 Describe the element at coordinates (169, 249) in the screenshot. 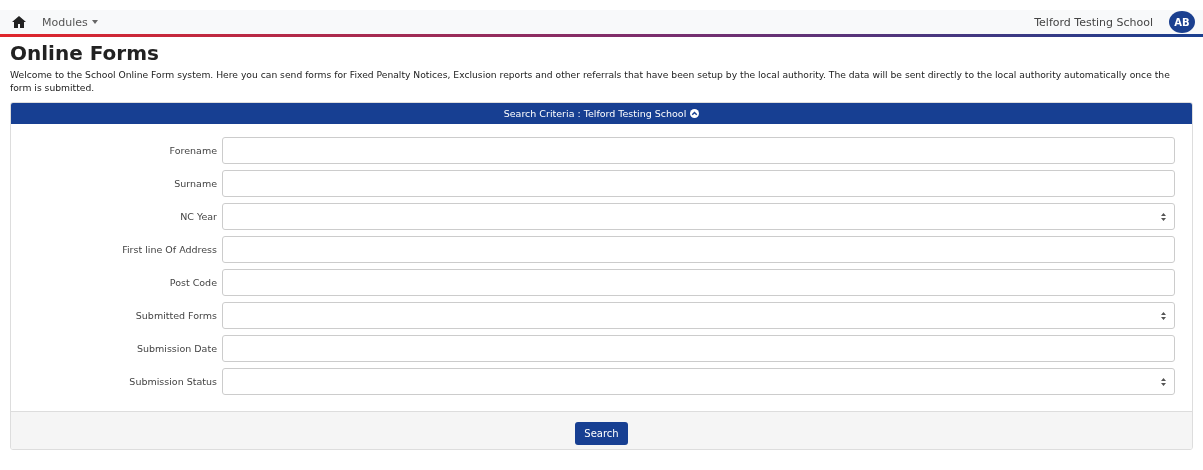

I see `field-label: First line Of Address` at that location.